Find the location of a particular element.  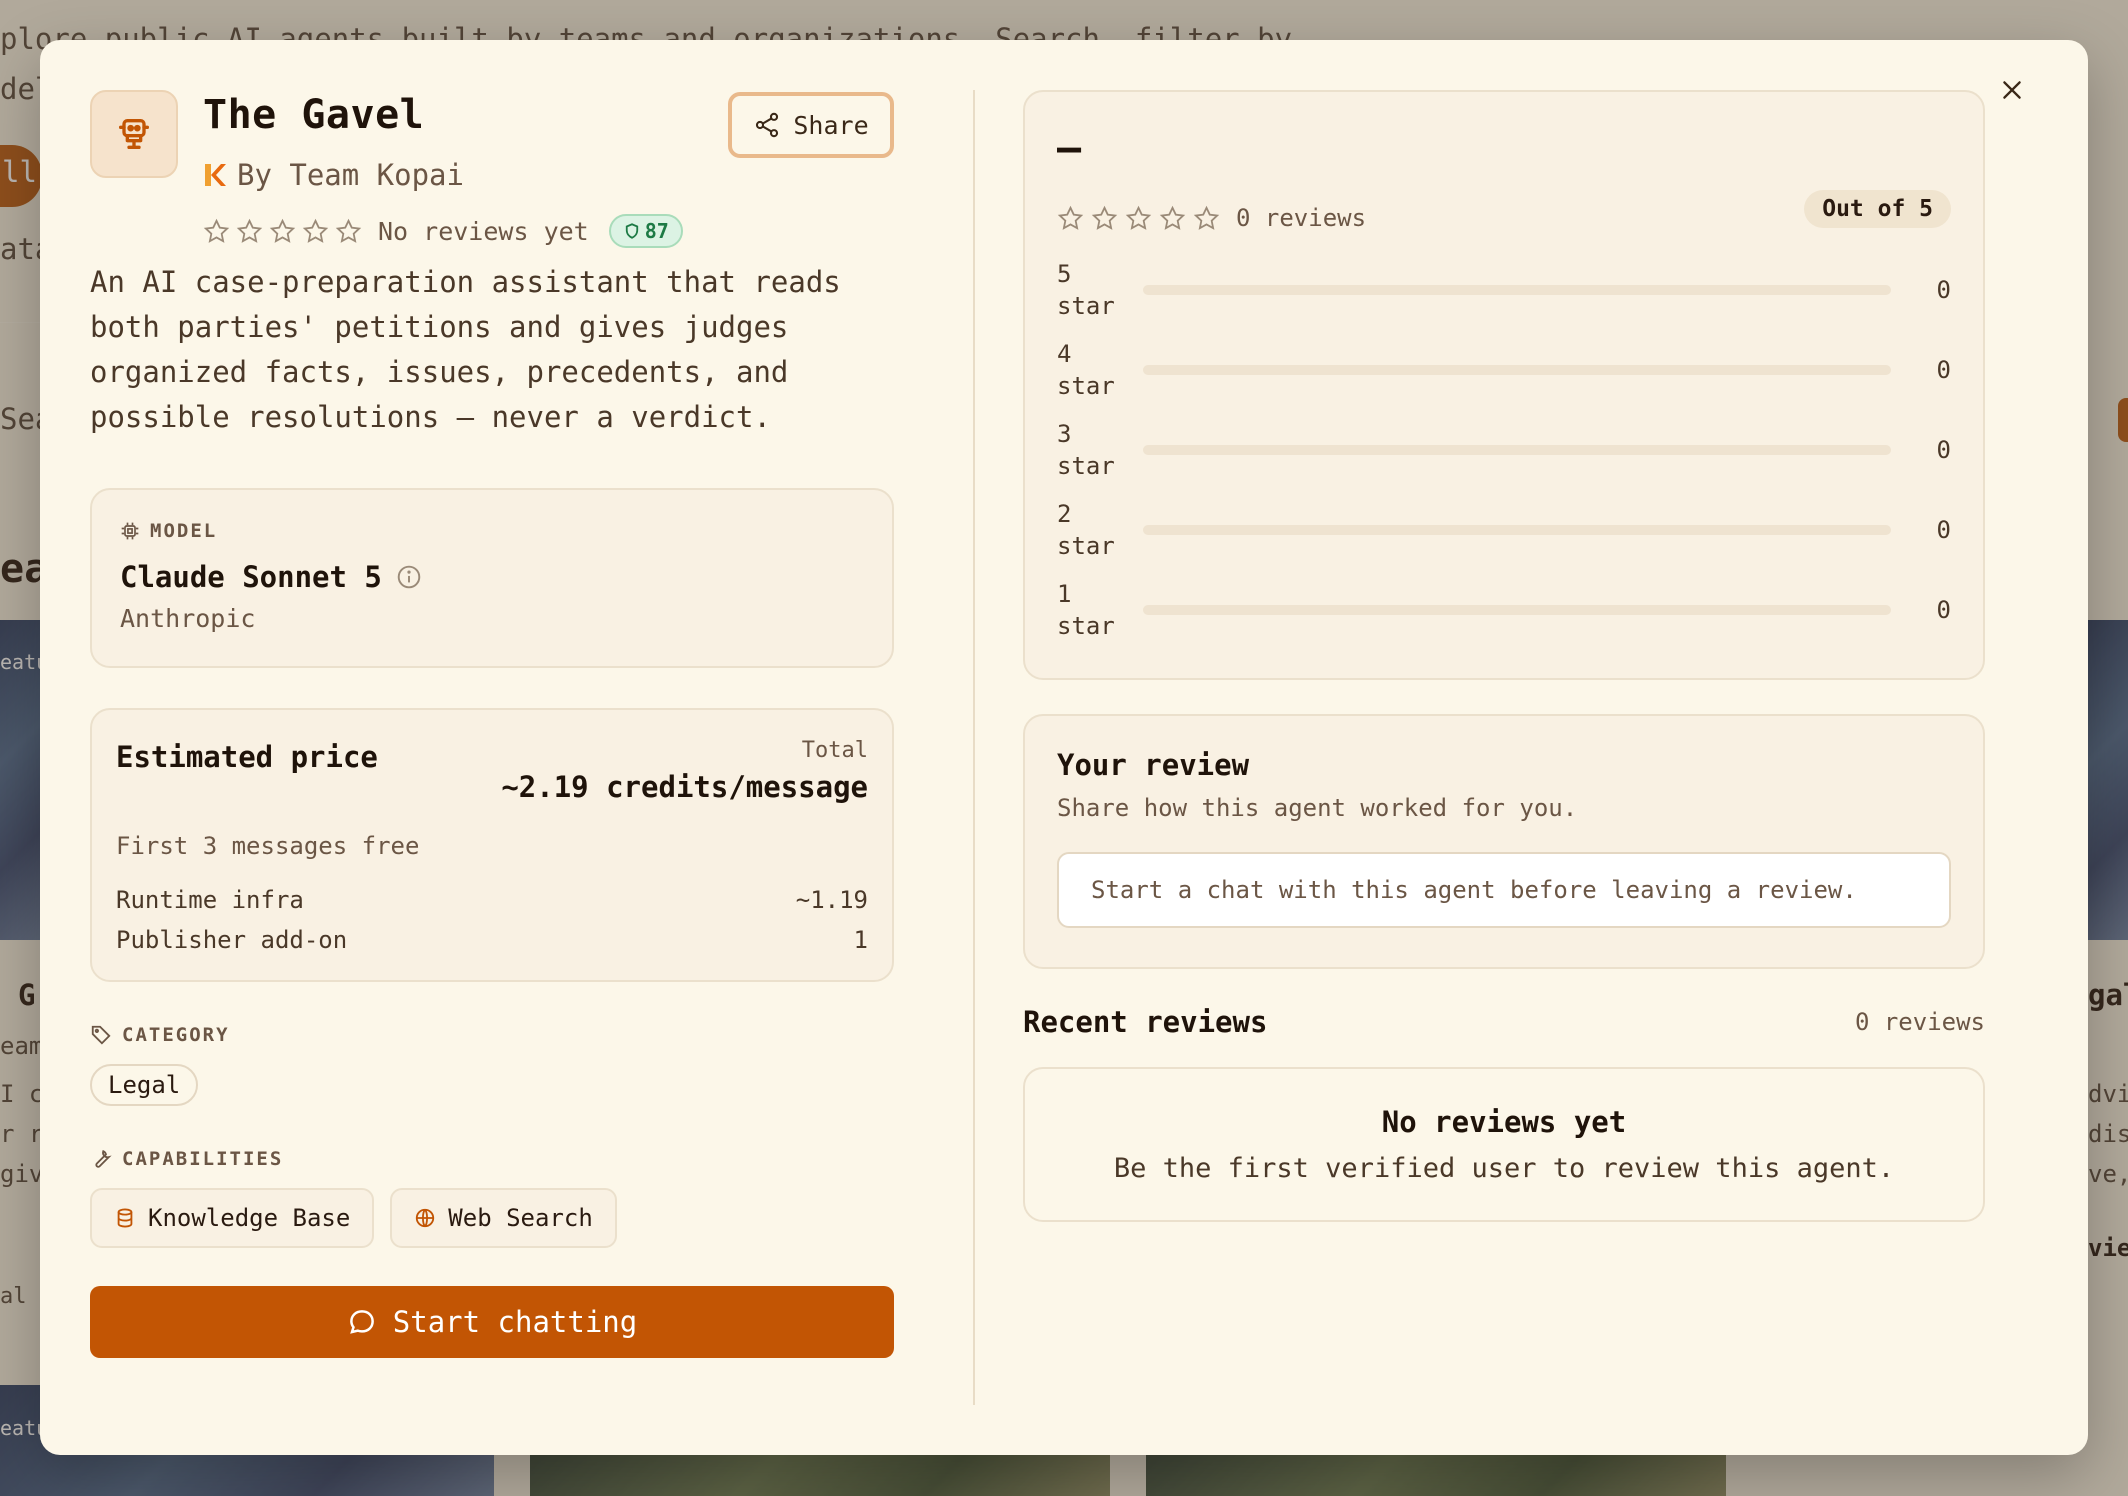

share-button: Share is located at coordinates (811, 125).